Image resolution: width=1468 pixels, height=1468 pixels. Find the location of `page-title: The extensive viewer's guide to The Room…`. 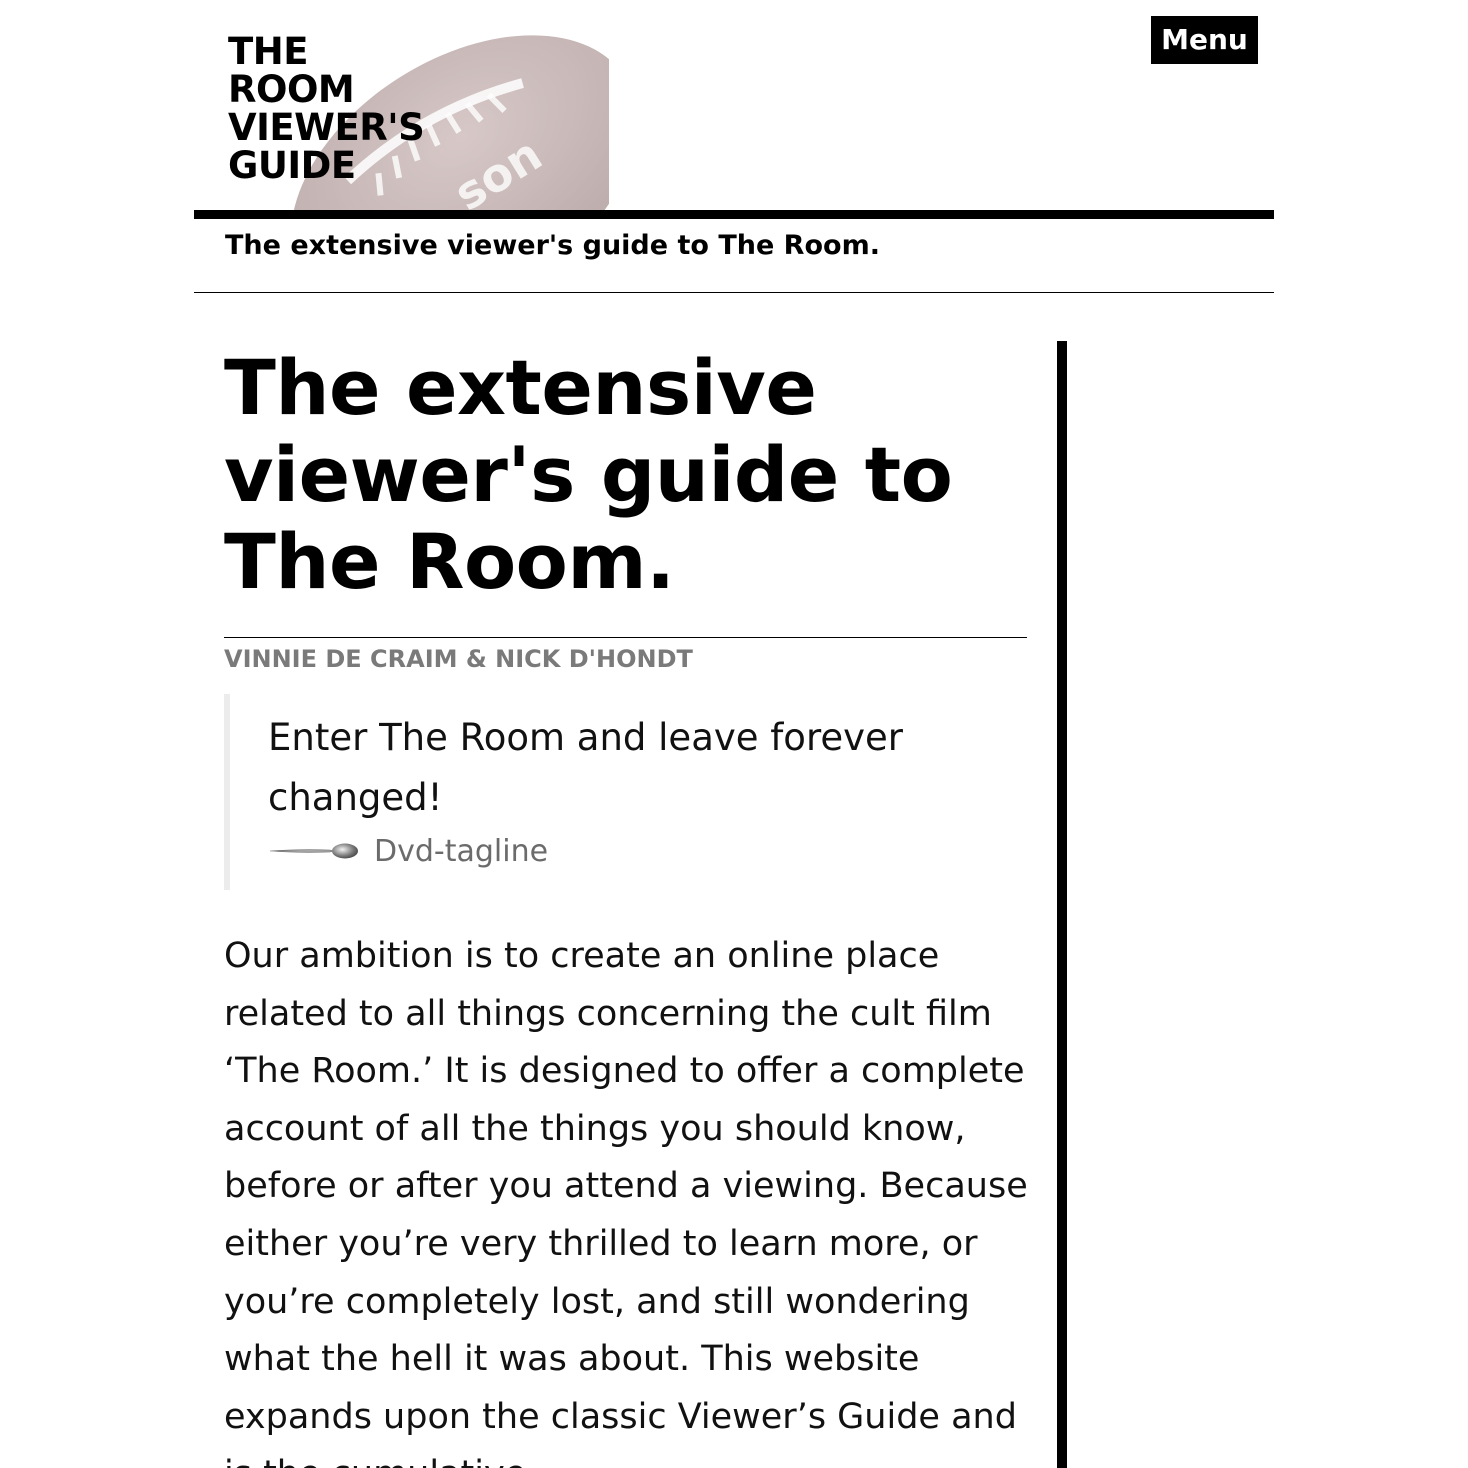

page-title: The extensive viewer's guide to The Room… is located at coordinates (588, 474).